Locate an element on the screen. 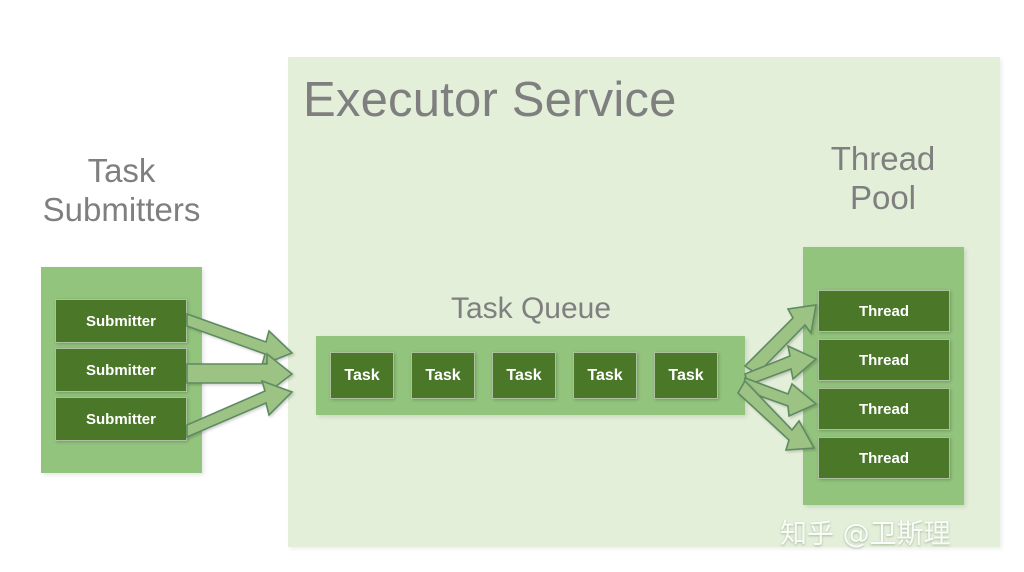 The width and height of the screenshot is (1024, 572). thread-pool-heading-line1: Thread is located at coordinates (883, 158).